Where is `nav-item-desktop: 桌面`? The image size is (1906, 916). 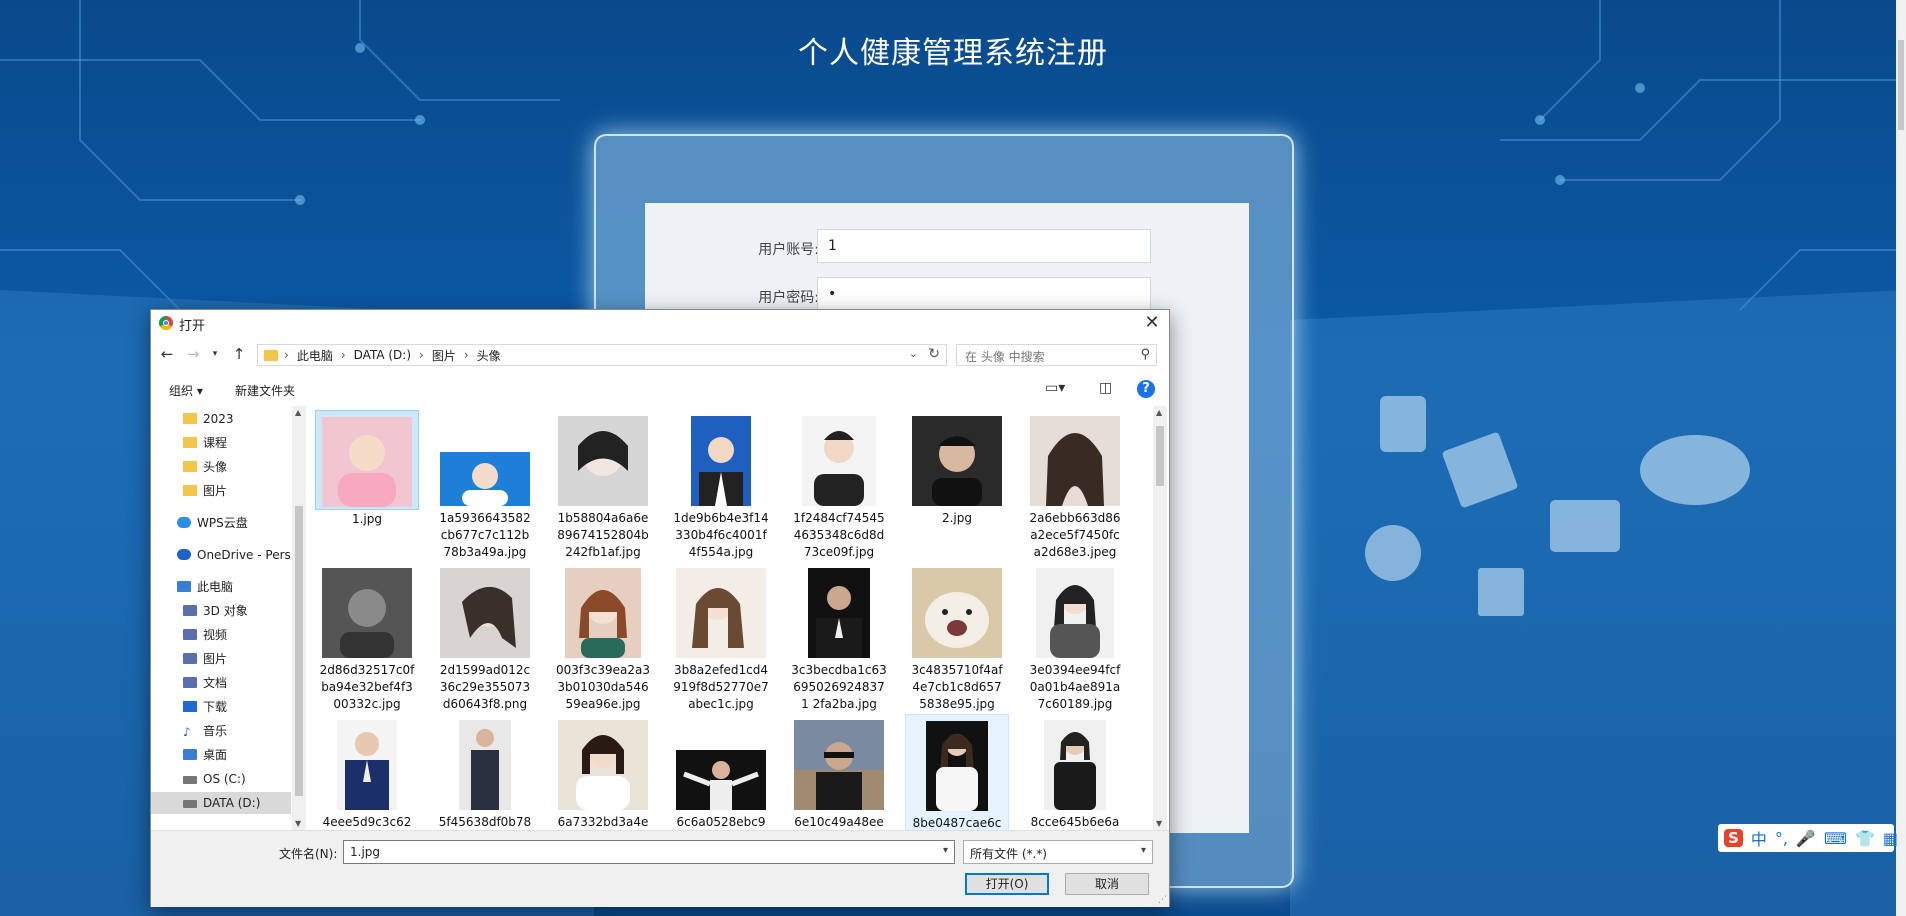 nav-item-desktop: 桌面 is located at coordinates (221, 755).